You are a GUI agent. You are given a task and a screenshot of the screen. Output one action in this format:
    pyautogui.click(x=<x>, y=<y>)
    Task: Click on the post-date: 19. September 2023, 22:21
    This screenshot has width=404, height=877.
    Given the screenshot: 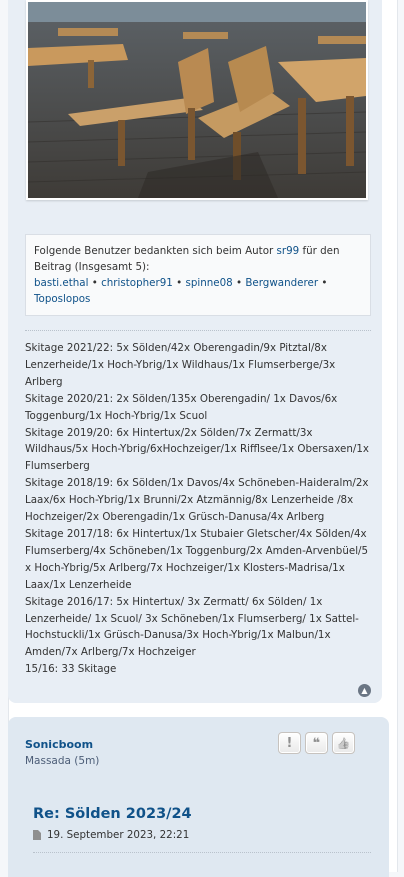 What is the action you would take?
    pyautogui.click(x=111, y=835)
    